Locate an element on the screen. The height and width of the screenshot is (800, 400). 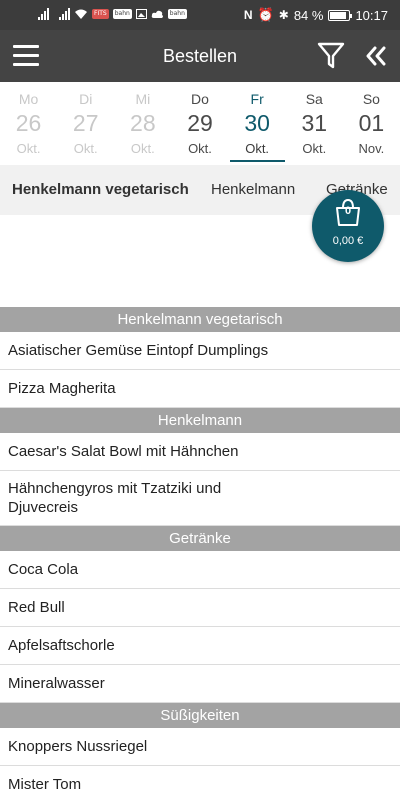
day-saturday: Sa 31 Okt. is located at coordinates (314, 122).